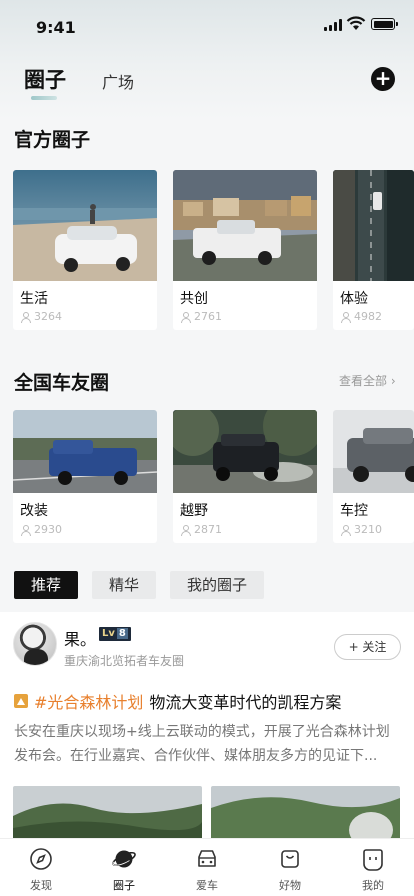 The width and height of the screenshot is (414, 896). What do you see at coordinates (41, 859) in the screenshot?
I see `compass-icon` at bounding box center [41, 859].